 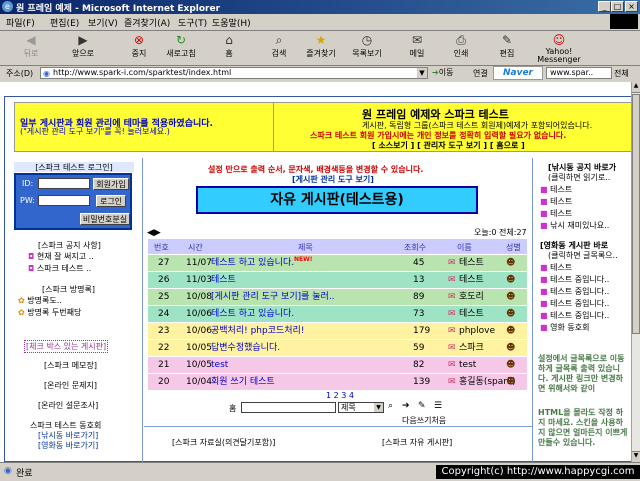 I want to click on banner-links: [ 소스보기 ] [ 관리자 도구 보기 ] [ 홈으로 ], so click(x=448, y=145).